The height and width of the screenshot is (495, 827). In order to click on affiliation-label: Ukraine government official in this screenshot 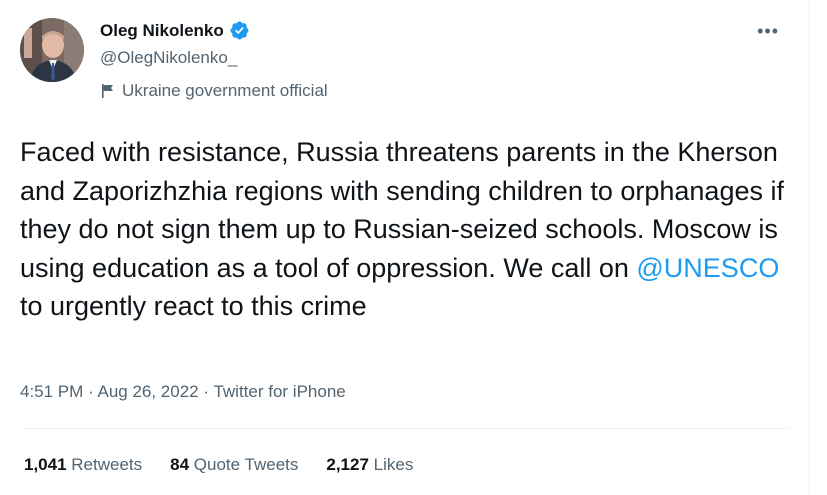, I will do `click(214, 91)`.